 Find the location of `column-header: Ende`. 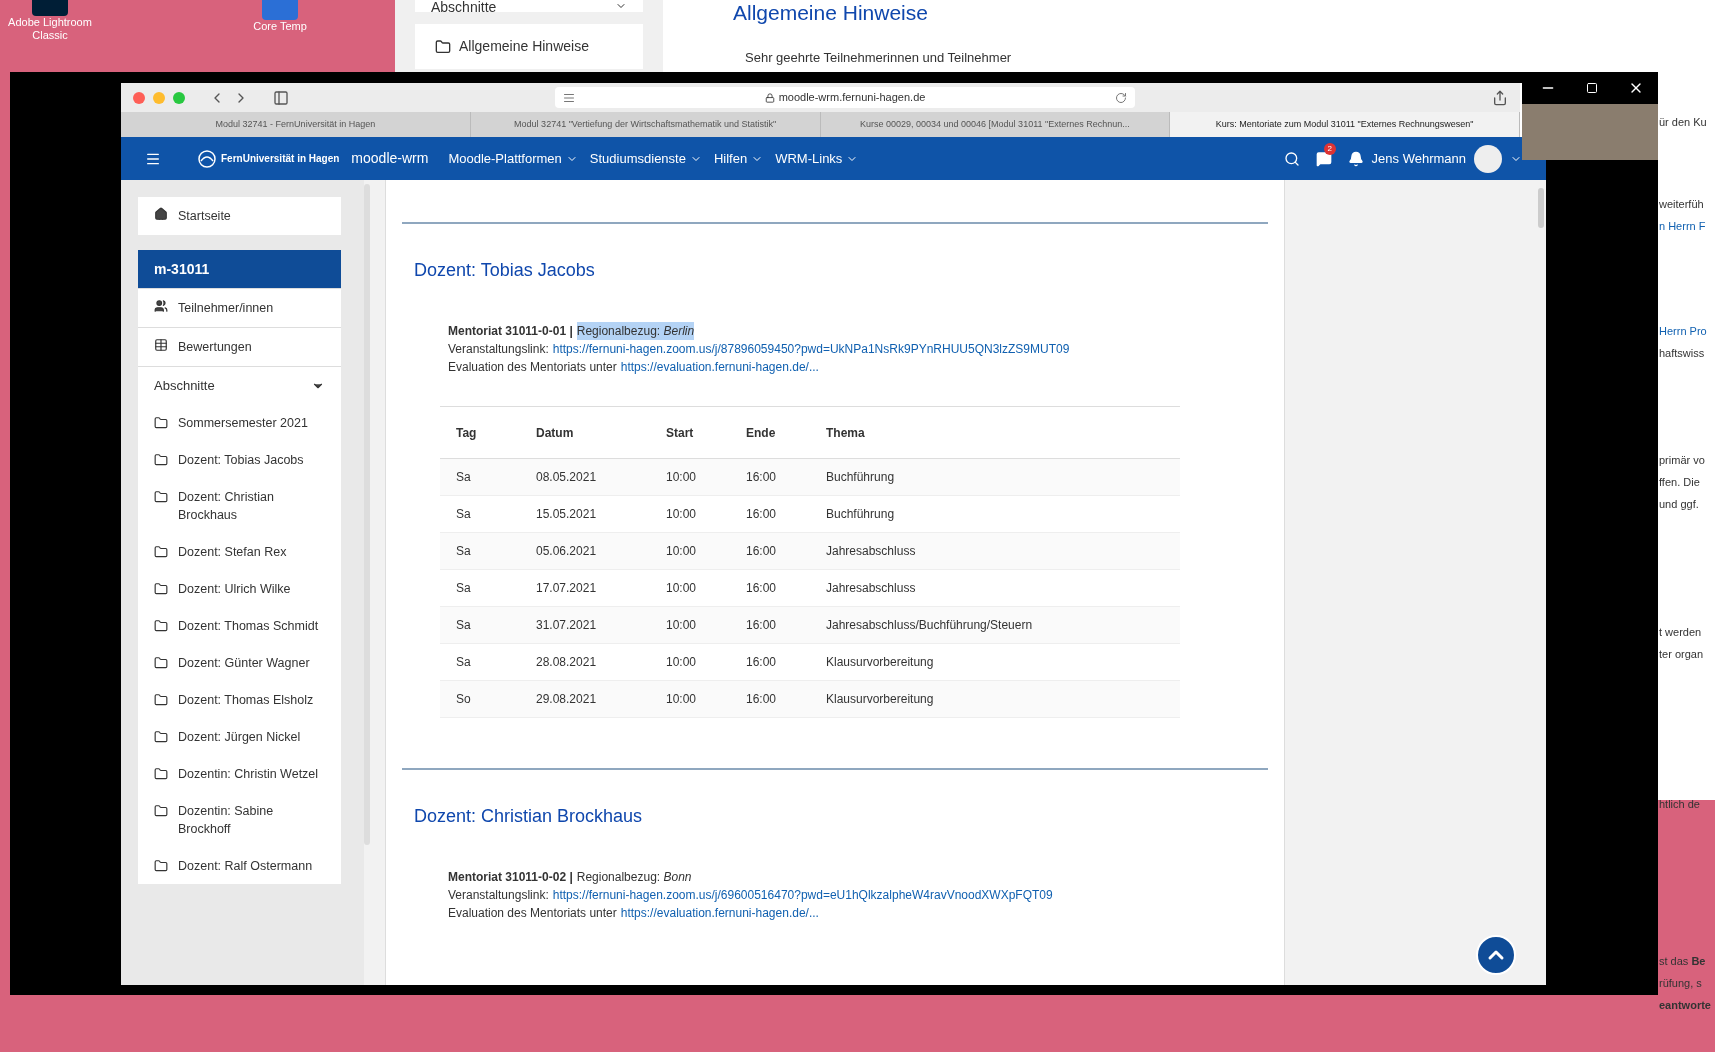

column-header: Ende is located at coordinates (770, 432).